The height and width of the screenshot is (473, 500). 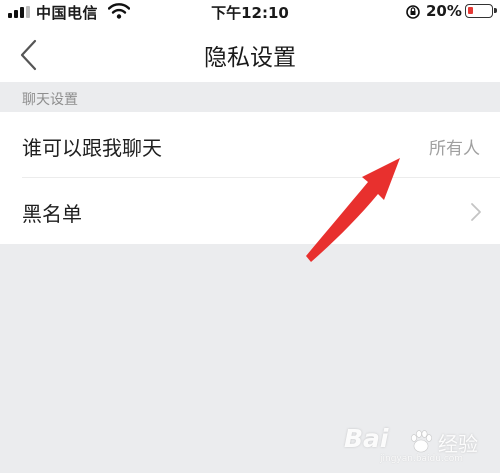 I want to click on rotation-lock-icon, so click(x=413, y=12).